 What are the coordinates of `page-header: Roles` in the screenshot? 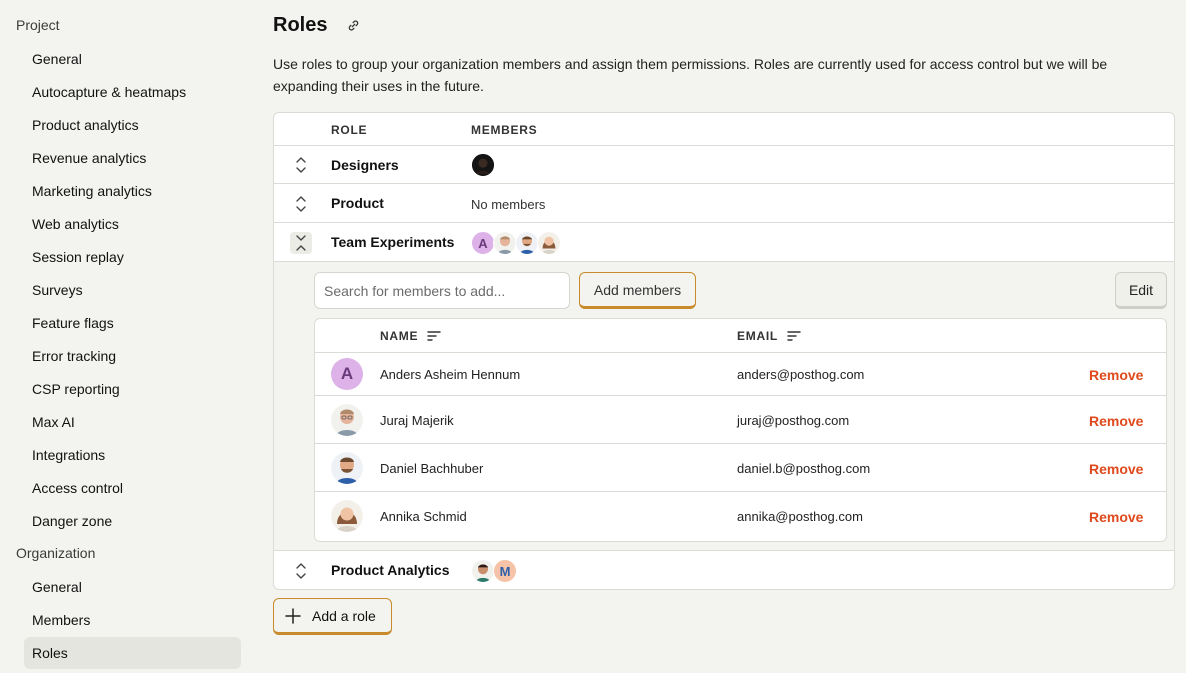 It's located at (317, 25).